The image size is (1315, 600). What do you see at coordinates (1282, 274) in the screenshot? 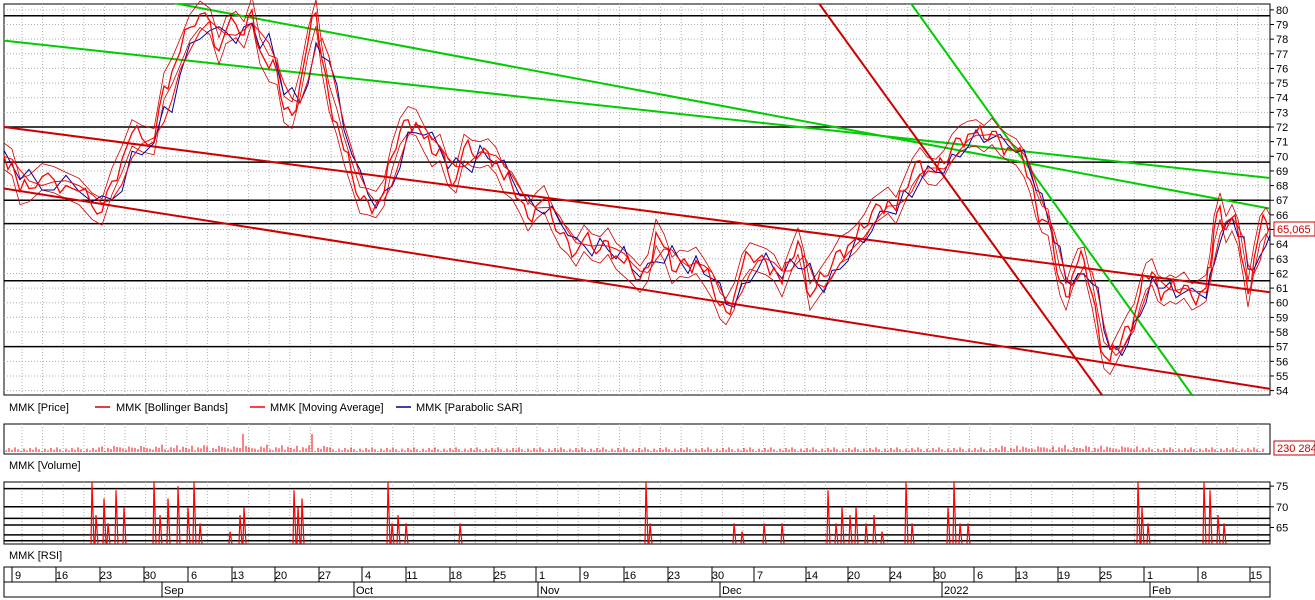
I see `price-y-tick-label: 62` at bounding box center [1282, 274].